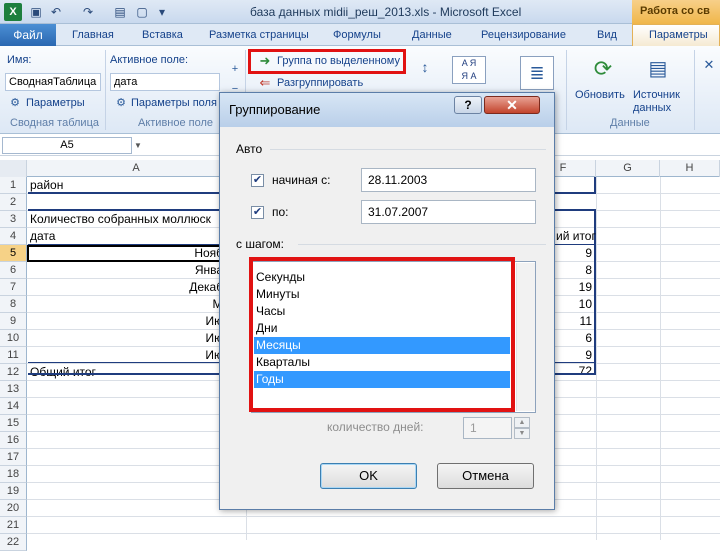 This screenshot has height=551, width=720. I want to click on row-header: 10, so click(13, 338).